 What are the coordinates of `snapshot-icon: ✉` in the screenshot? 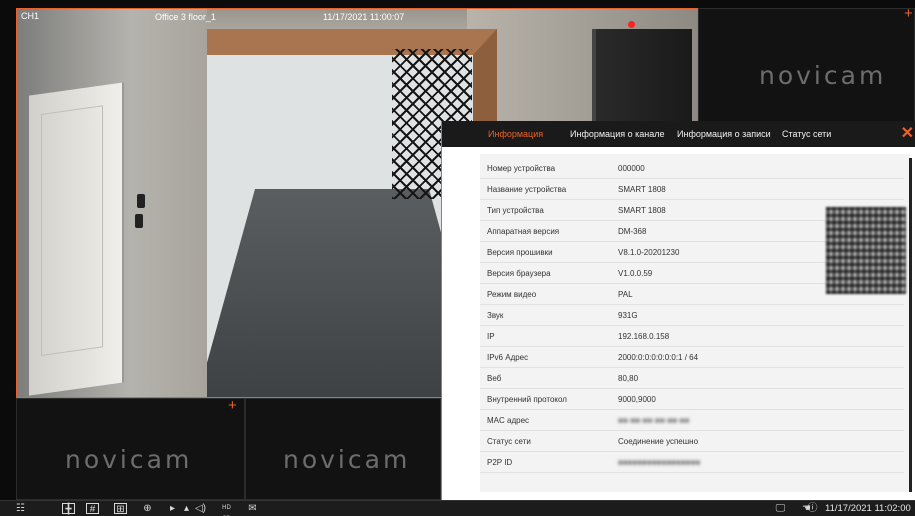 It's located at (252, 508).